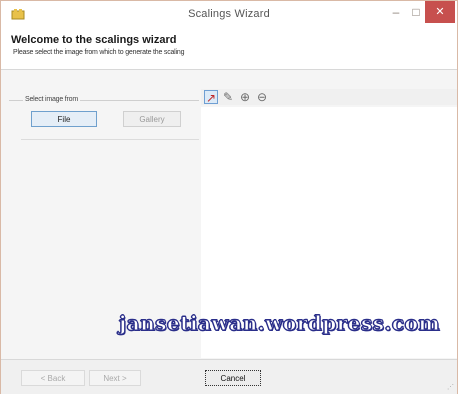  Describe the element at coordinates (53, 378) in the screenshot. I see `back-button: < Back` at that location.